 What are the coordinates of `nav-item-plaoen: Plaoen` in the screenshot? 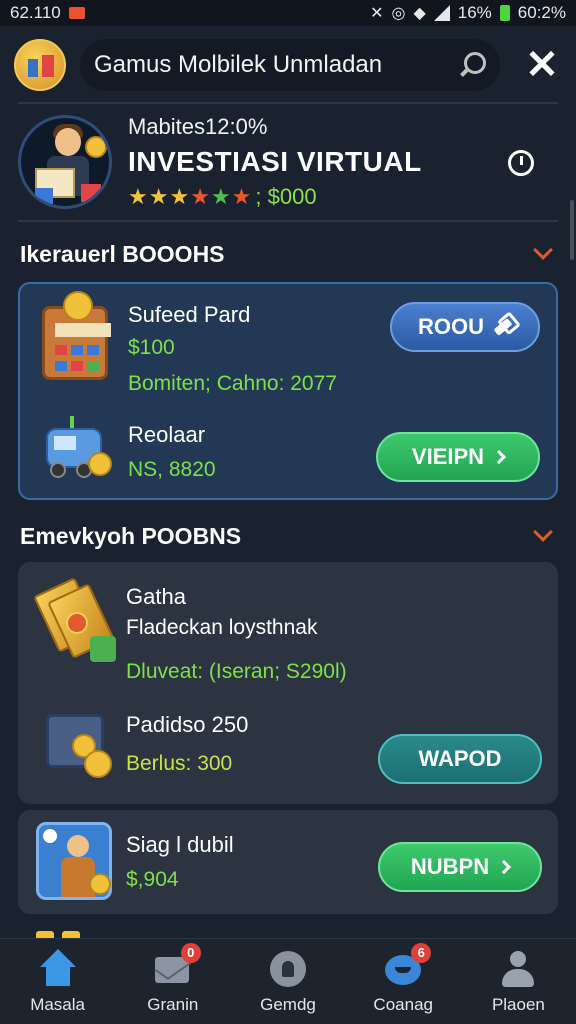 It's located at (518, 981).